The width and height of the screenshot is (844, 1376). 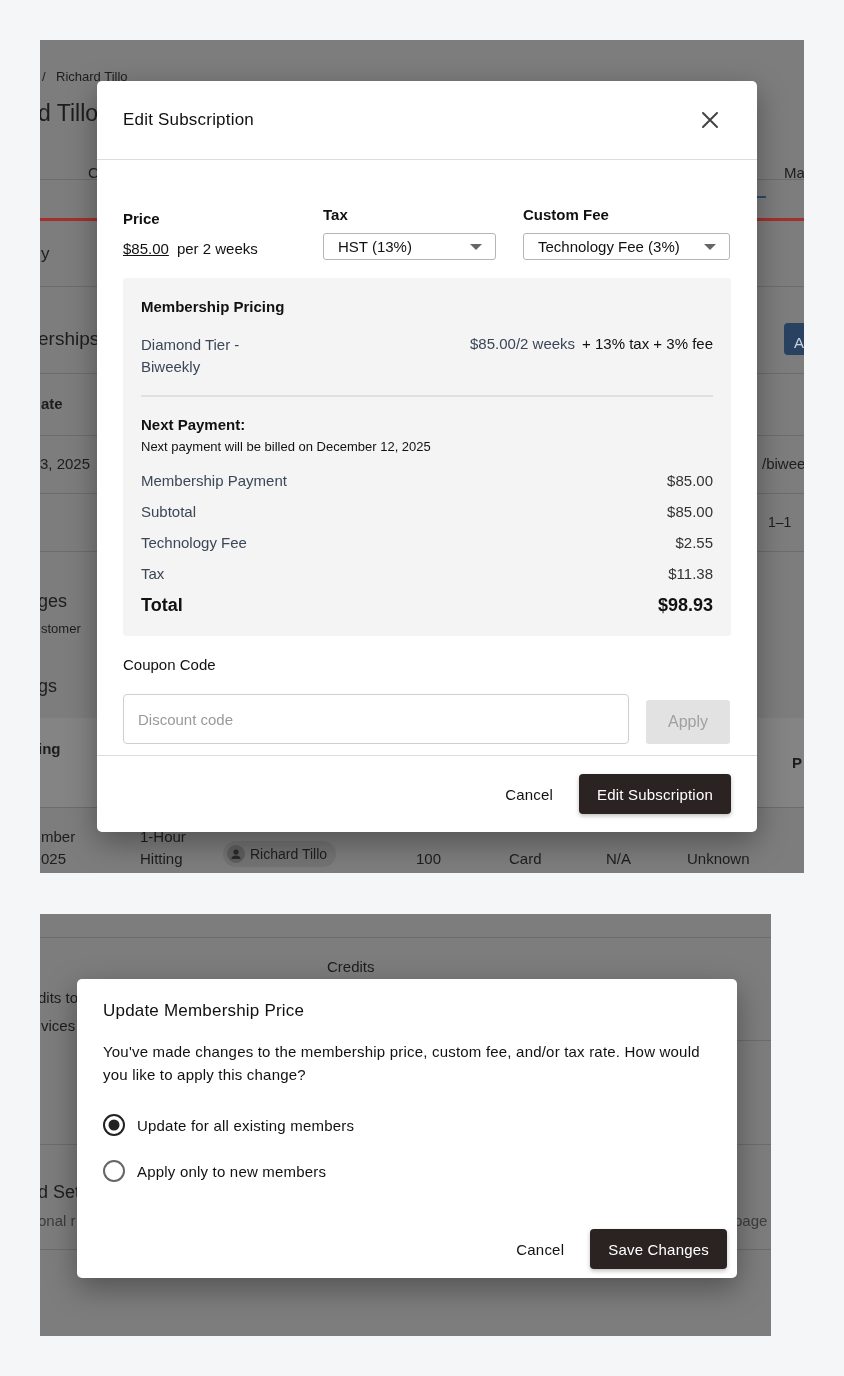 What do you see at coordinates (794, 172) in the screenshot?
I see `tab-label: Ma` at bounding box center [794, 172].